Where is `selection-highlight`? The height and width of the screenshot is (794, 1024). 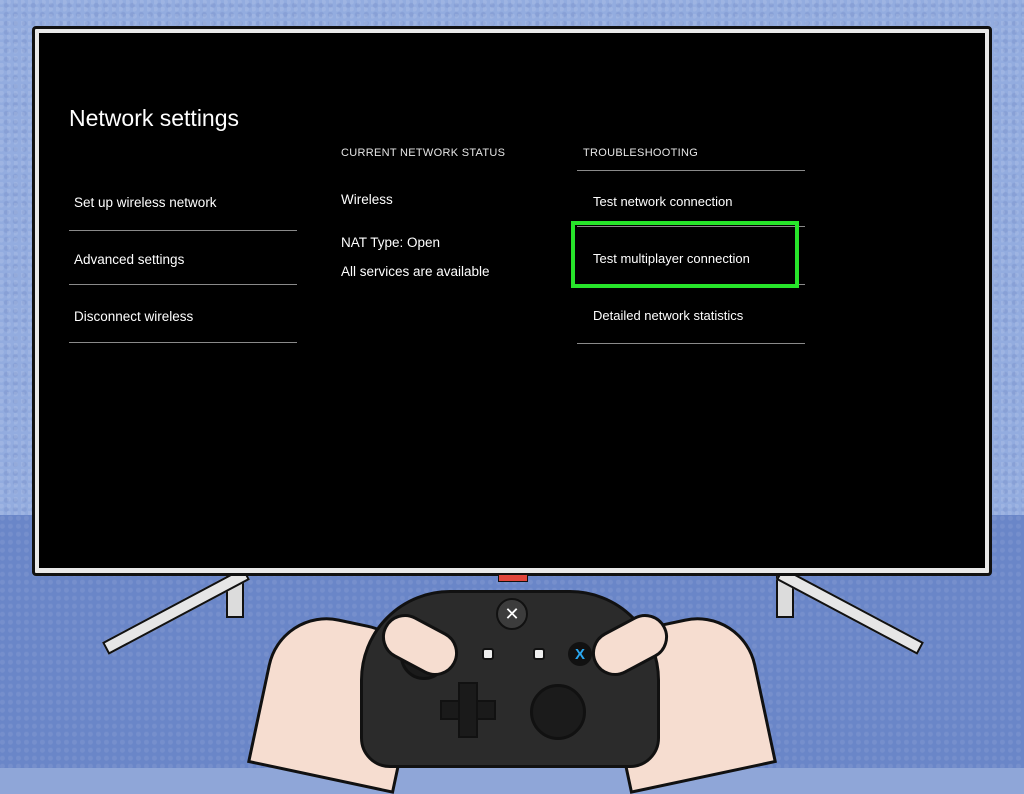
selection-highlight is located at coordinates (685, 254).